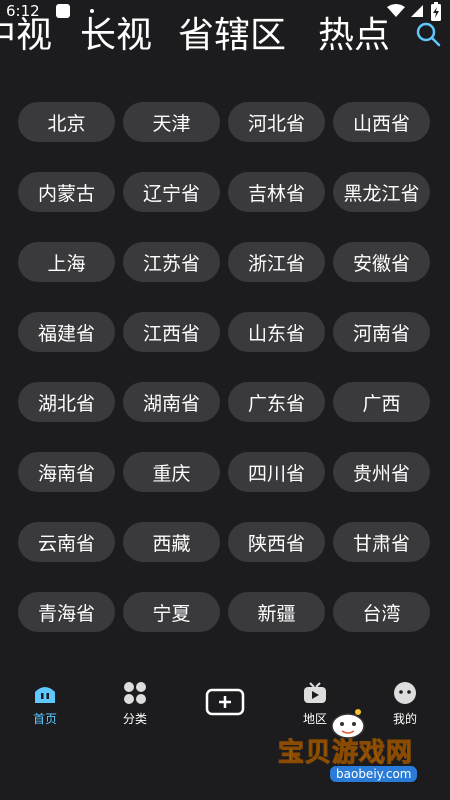 The width and height of the screenshot is (450, 800). What do you see at coordinates (135, 693) in the screenshot?
I see `category-grid-icon` at bounding box center [135, 693].